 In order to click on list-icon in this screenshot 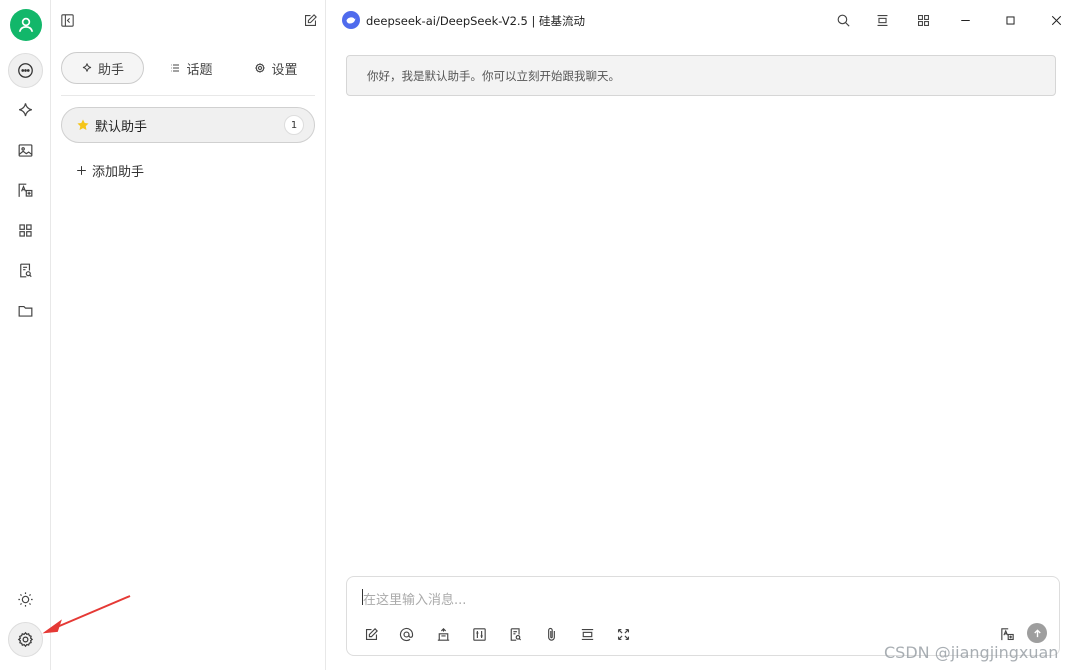, I will do `click(175, 68)`.